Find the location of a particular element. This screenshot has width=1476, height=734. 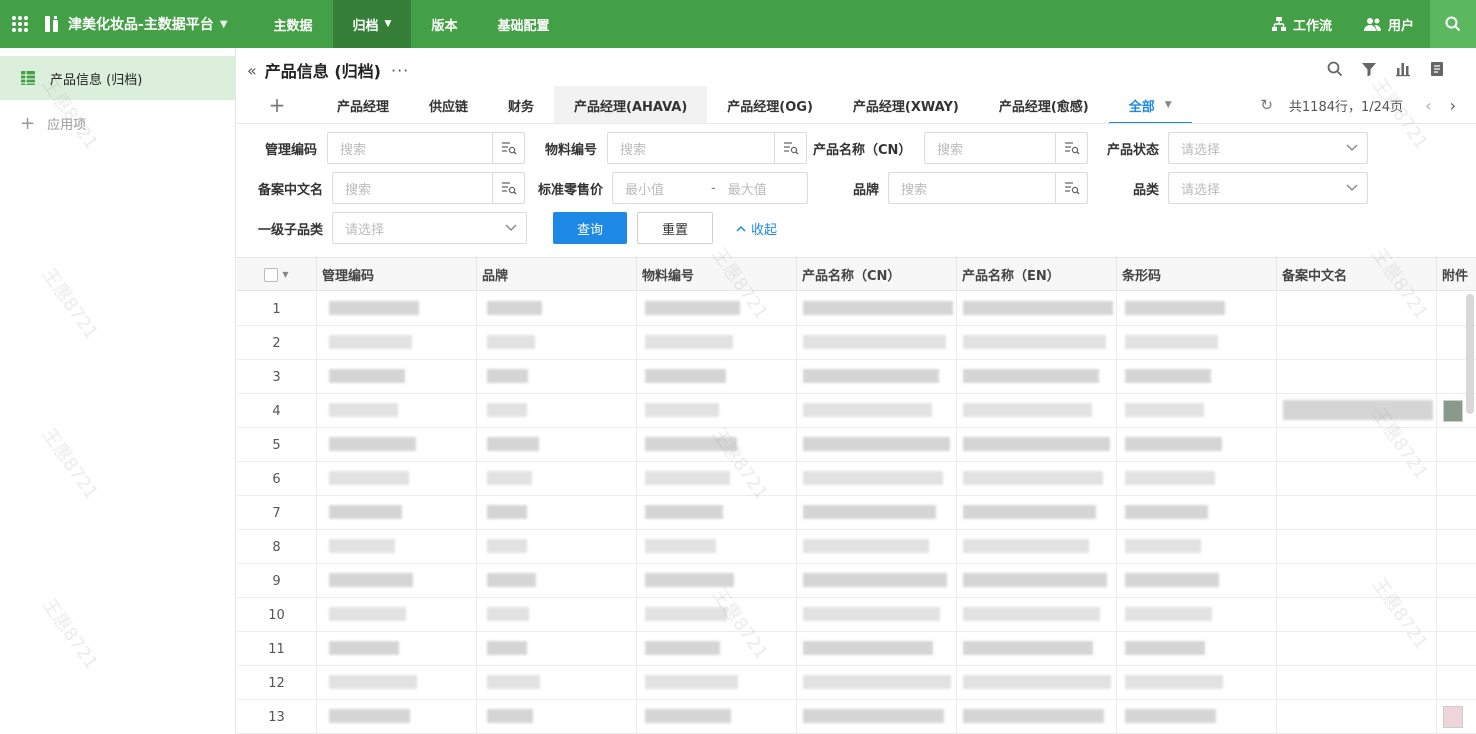

refresh-icon: ↻ is located at coordinates (1266, 105).